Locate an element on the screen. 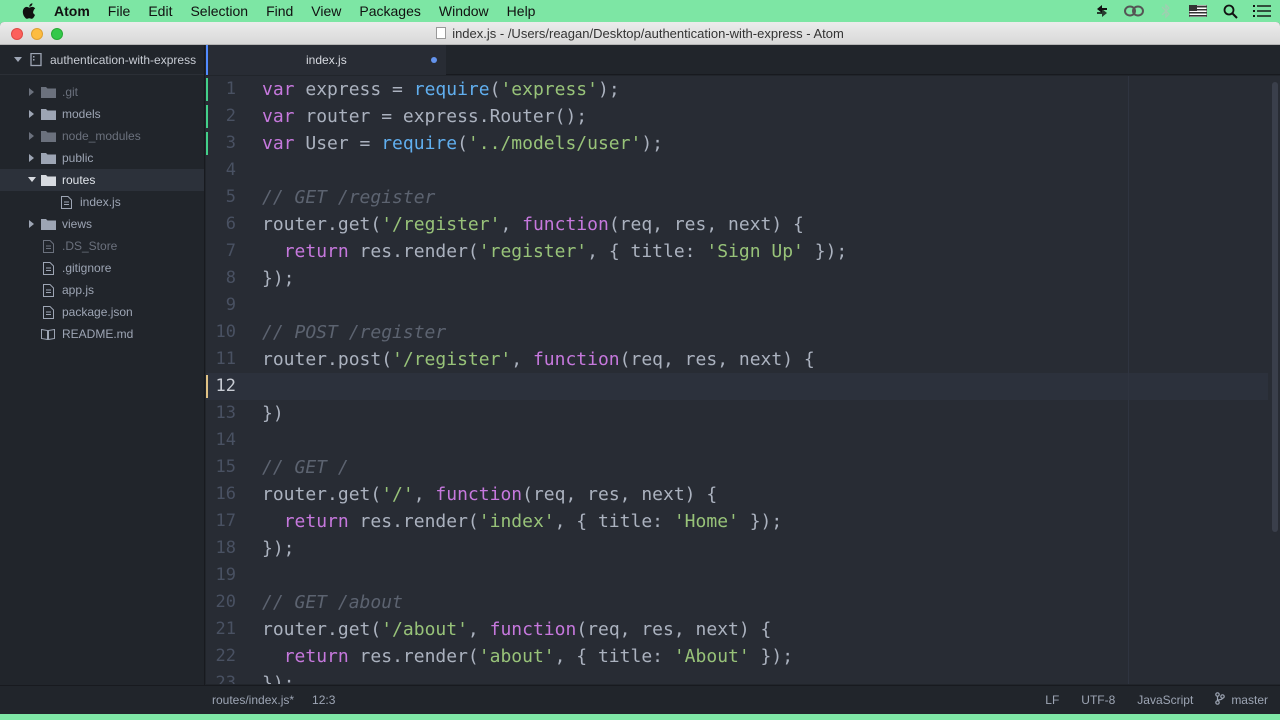 Image resolution: width=1280 pixels, height=720 pixels. minimize-window-button is located at coordinates (37, 34).